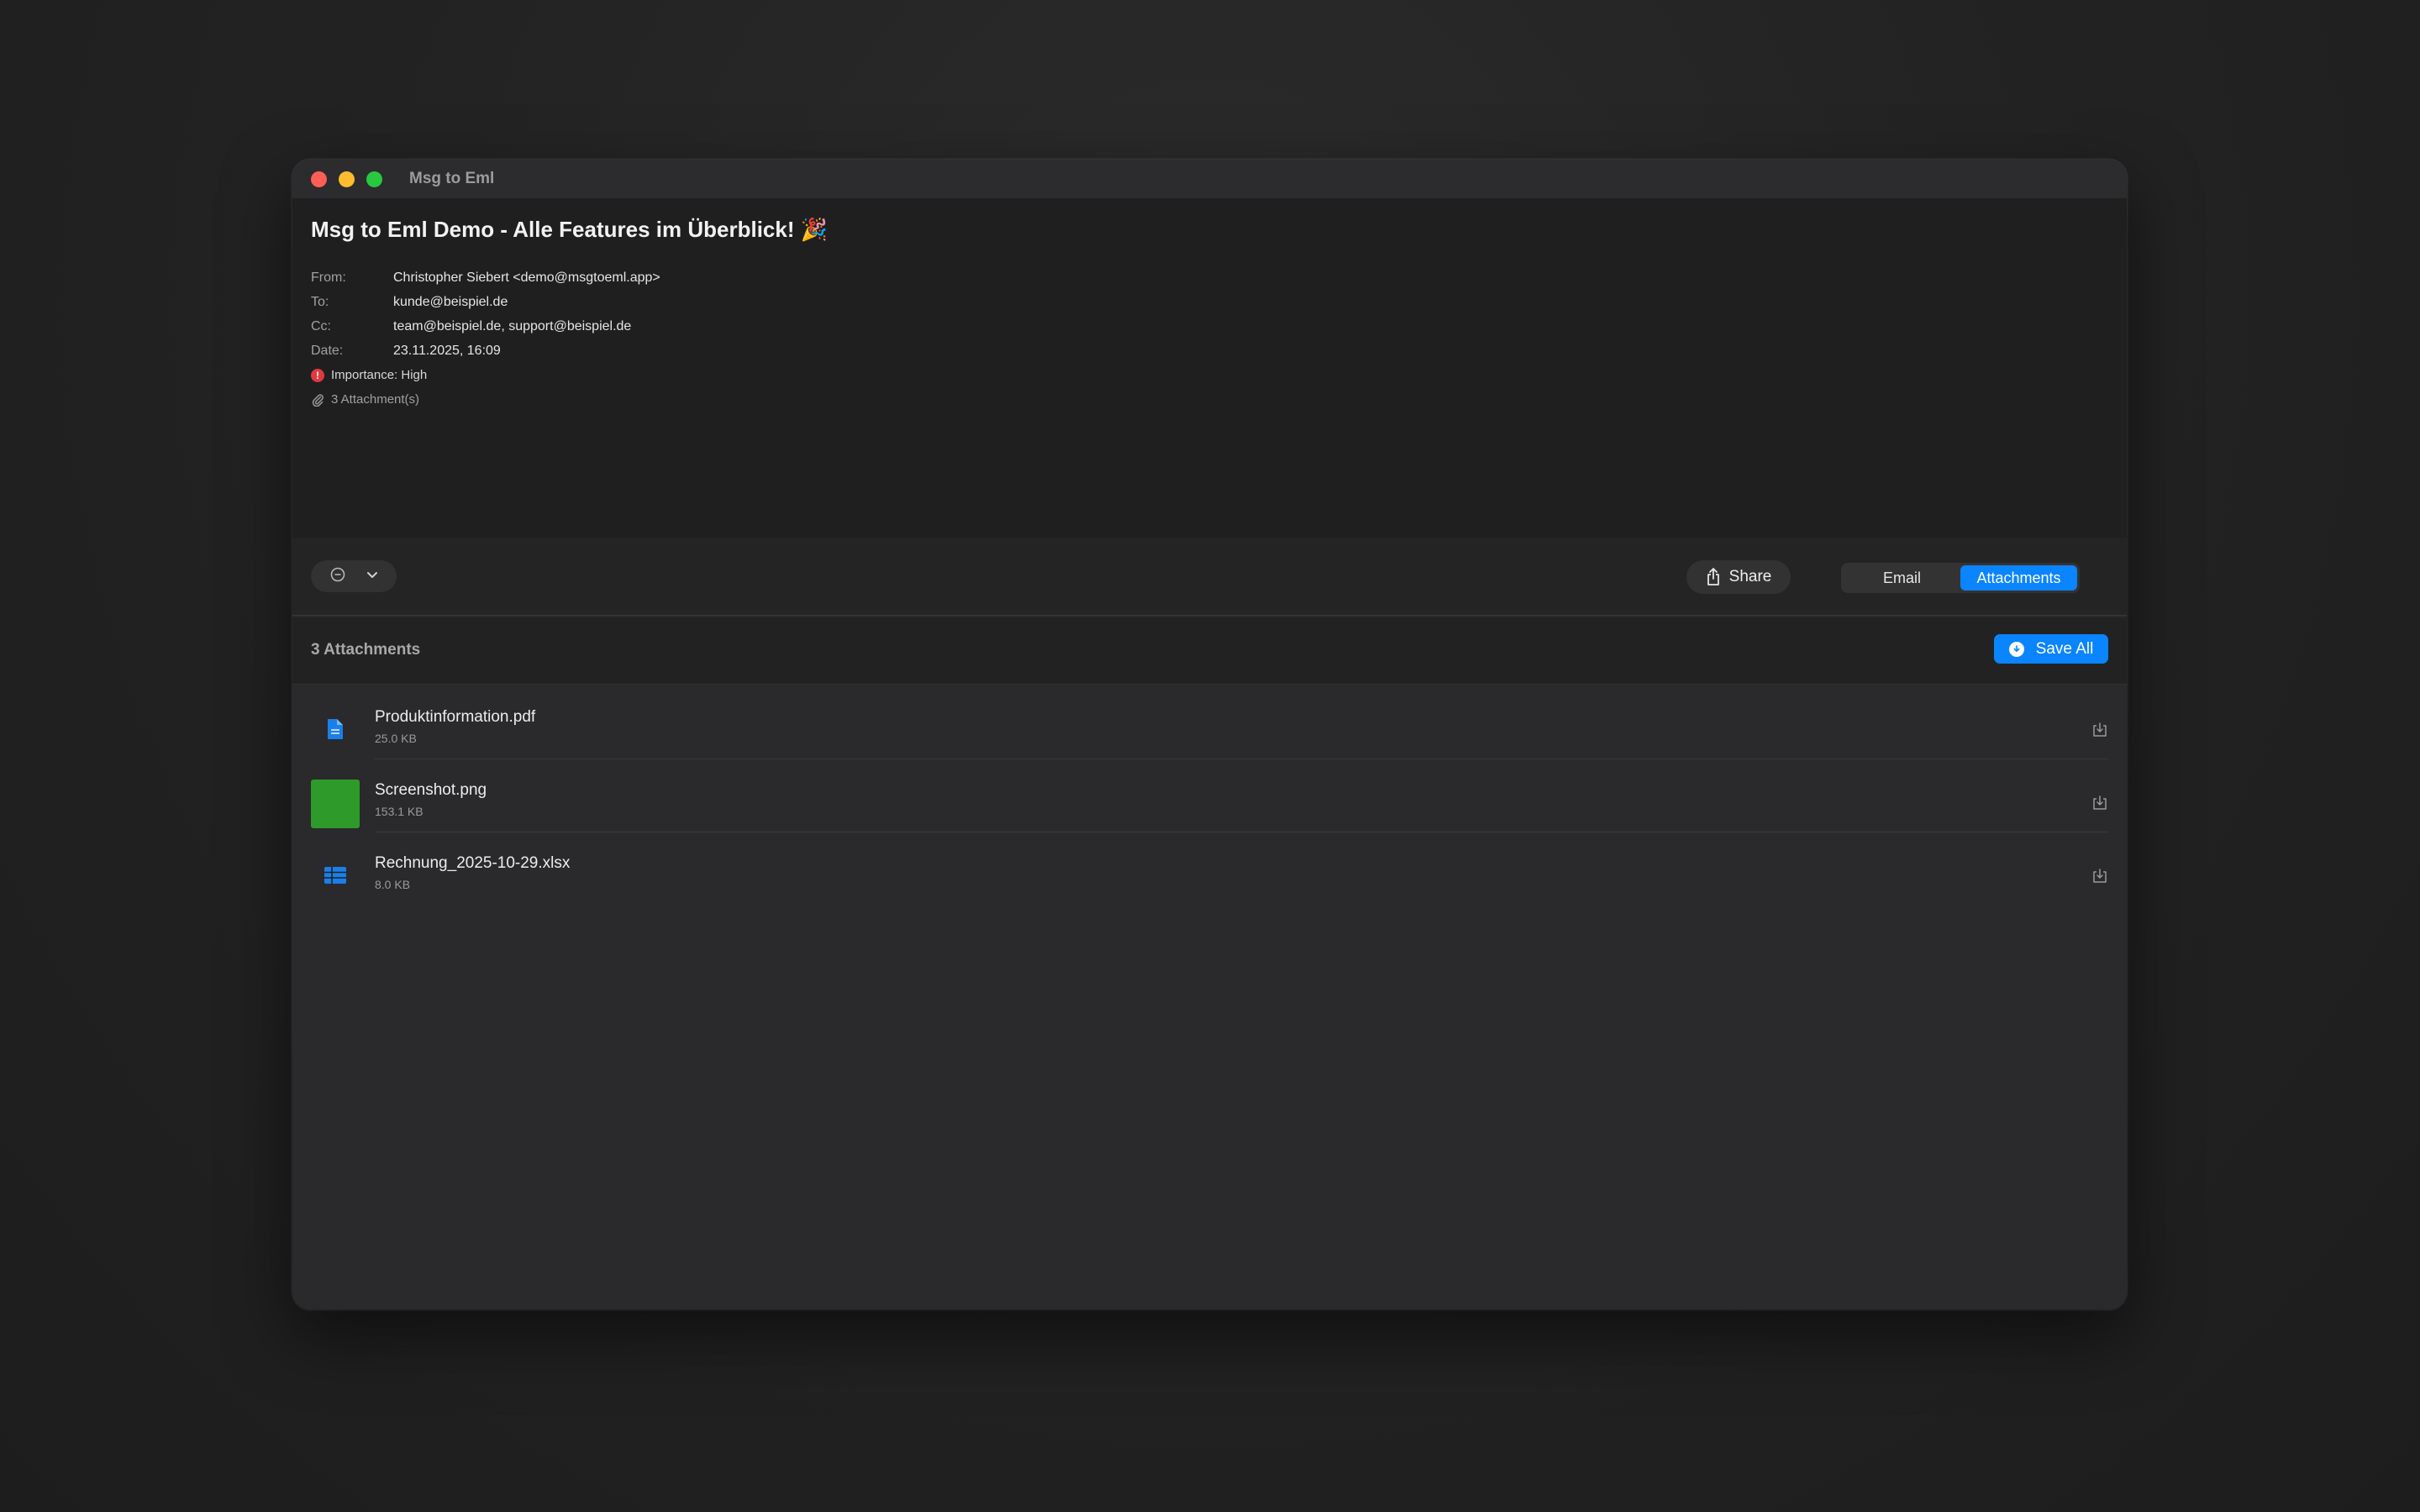 The height and width of the screenshot is (1512, 2420). Describe the element at coordinates (2016, 649) in the screenshot. I see `download-circle-icon` at that location.